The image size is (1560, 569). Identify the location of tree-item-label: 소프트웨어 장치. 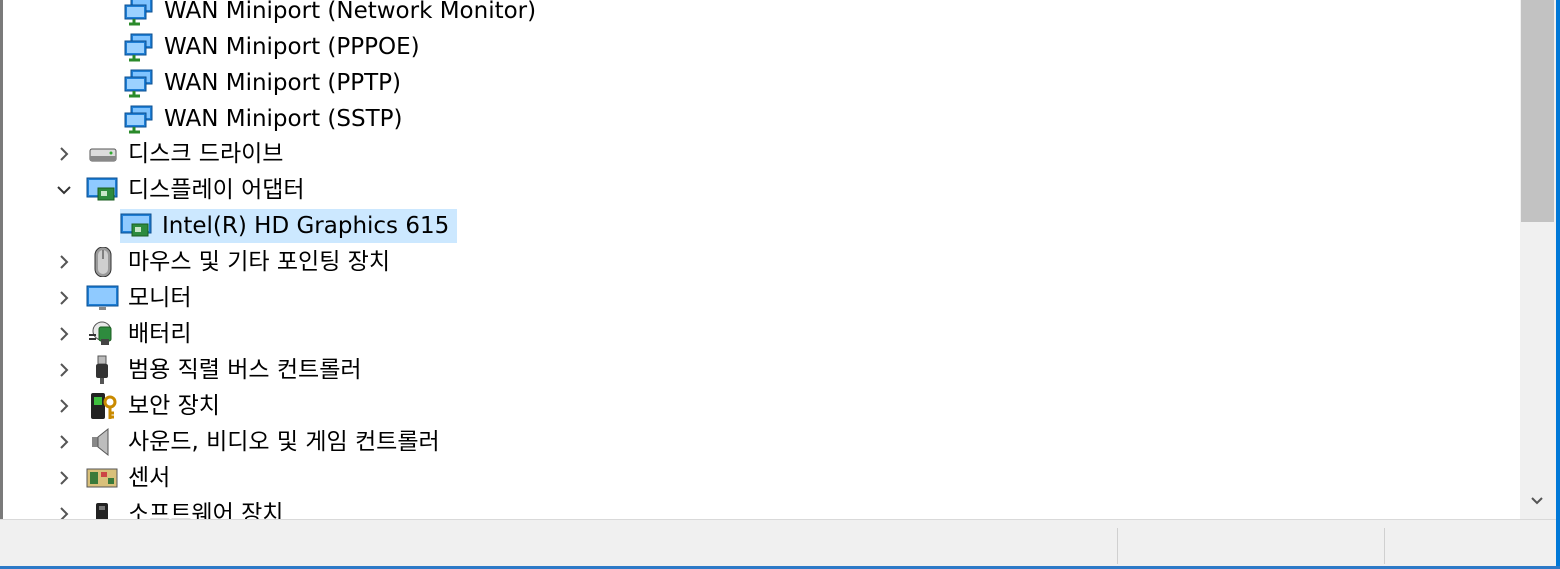
(206, 510).